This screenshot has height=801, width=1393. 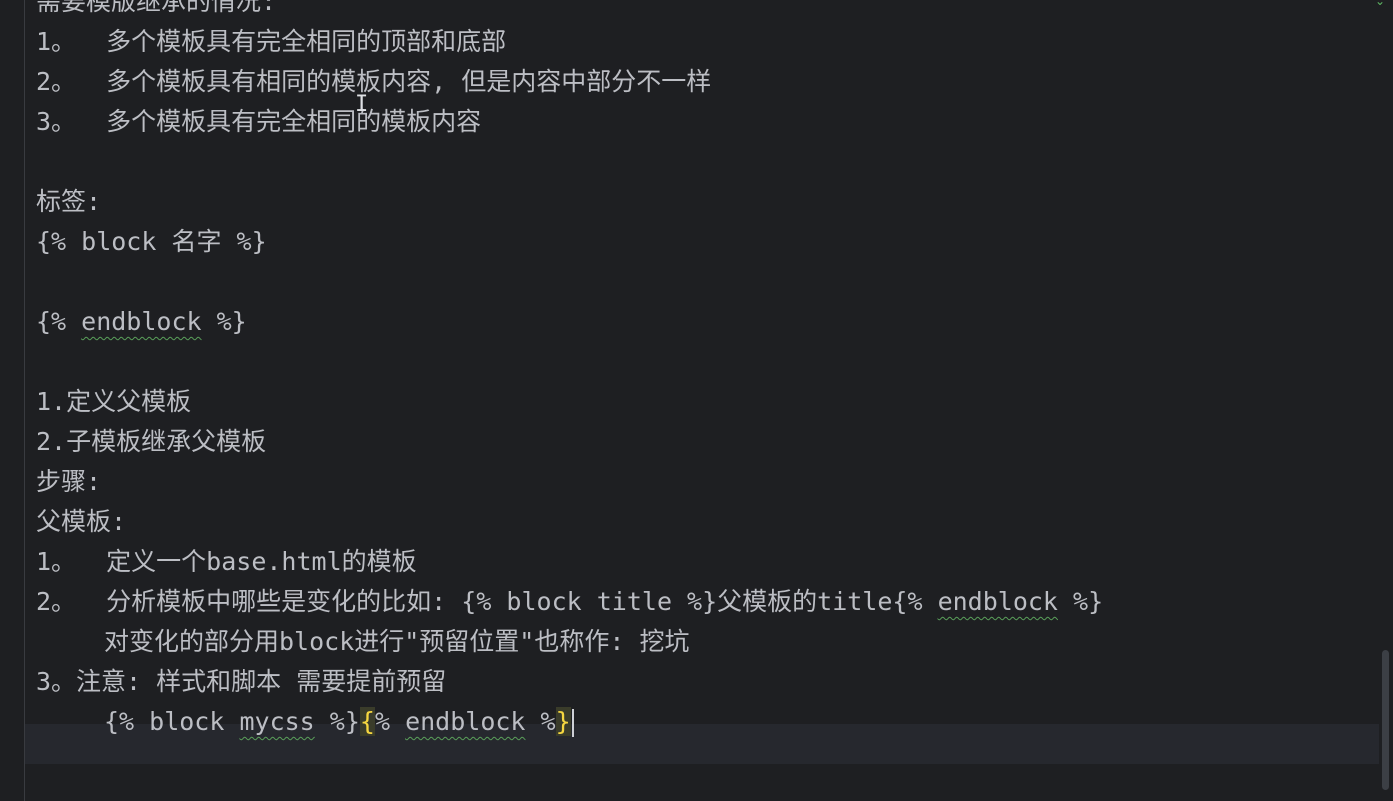 What do you see at coordinates (276, 721) in the screenshot?
I see `spelling-warning: mycss` at bounding box center [276, 721].